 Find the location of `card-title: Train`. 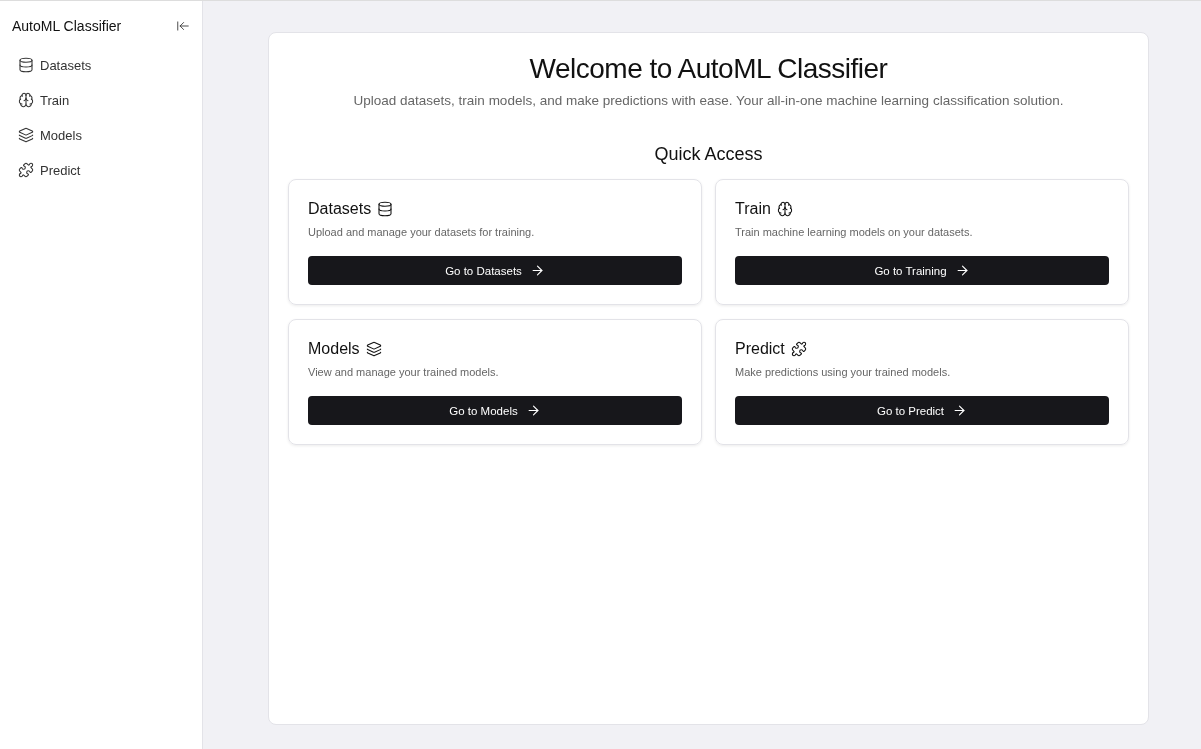

card-title: Train is located at coordinates (753, 209).